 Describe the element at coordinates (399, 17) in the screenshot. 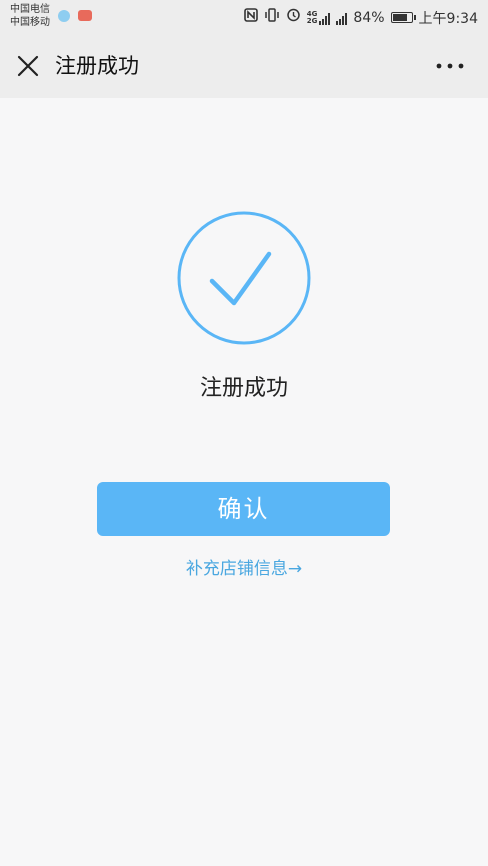

I see `battery-fill` at that location.